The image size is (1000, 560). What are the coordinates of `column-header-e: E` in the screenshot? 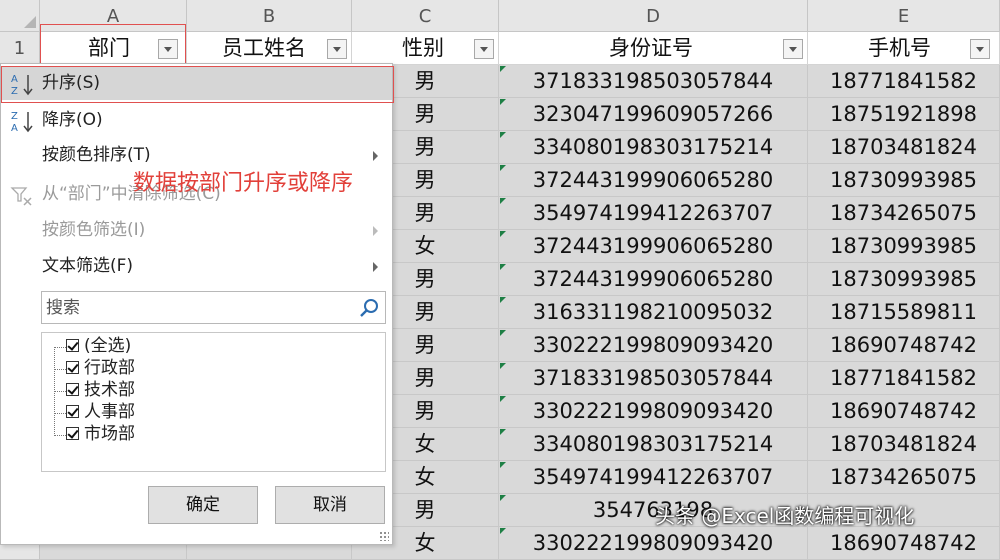 It's located at (904, 16).